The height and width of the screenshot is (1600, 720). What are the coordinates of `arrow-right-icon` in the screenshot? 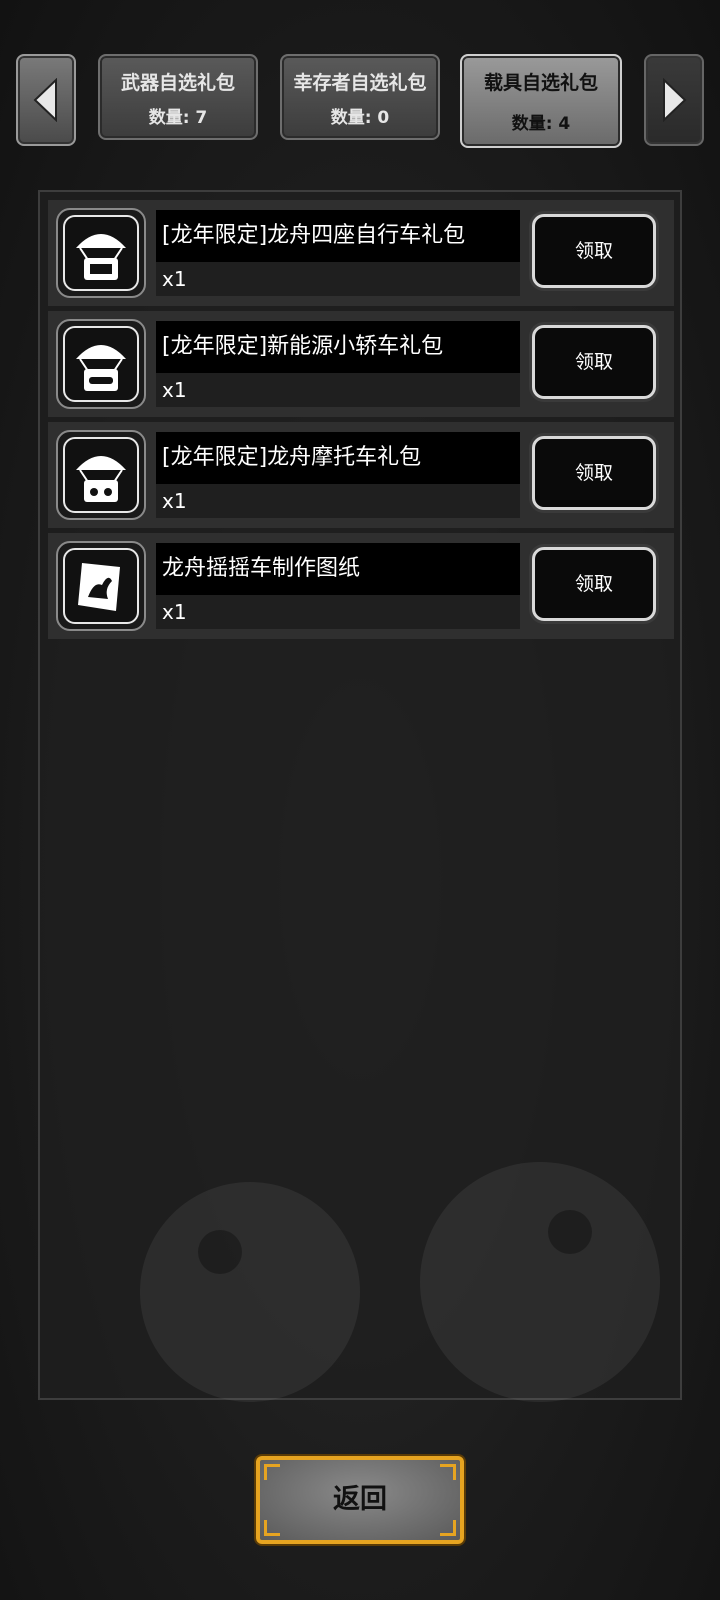 It's located at (675, 100).